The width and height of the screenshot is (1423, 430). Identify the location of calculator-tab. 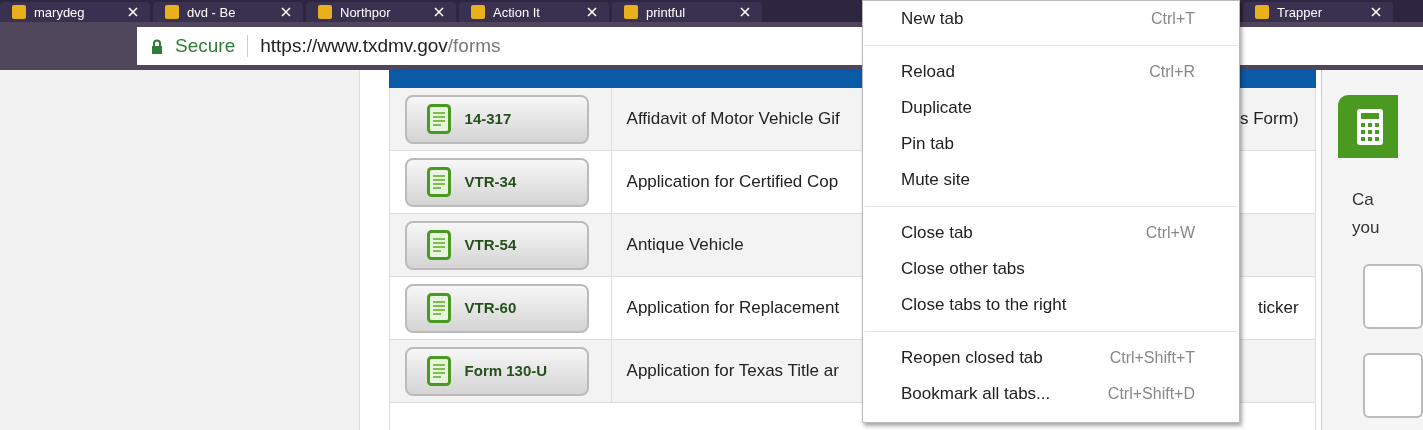
(1368, 126).